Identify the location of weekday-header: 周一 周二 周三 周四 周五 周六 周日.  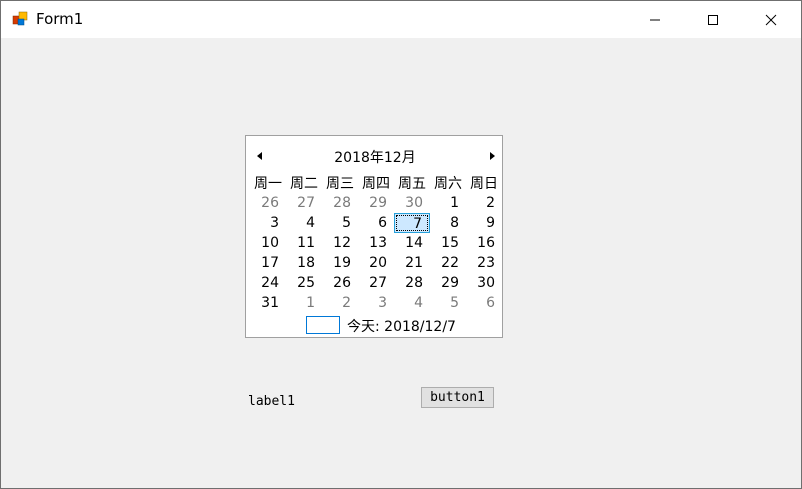
(376, 183).